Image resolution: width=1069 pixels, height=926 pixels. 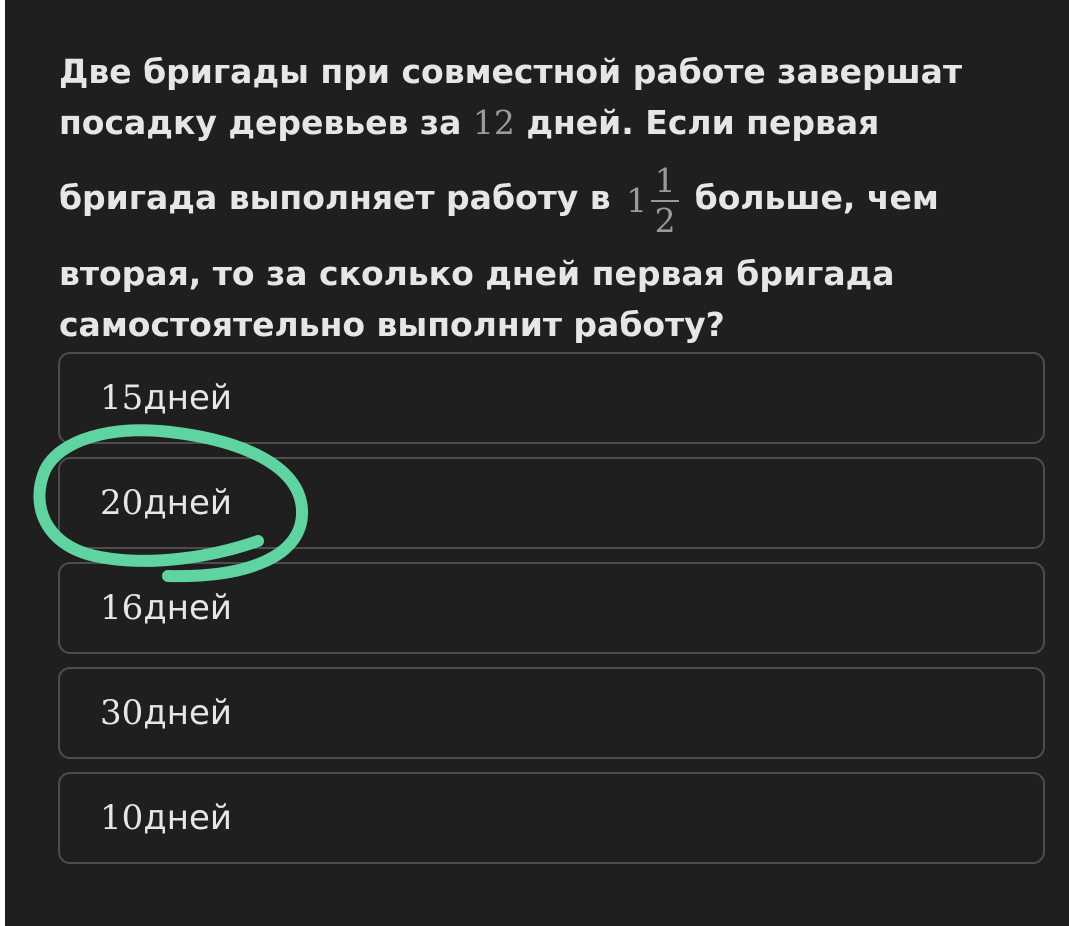 What do you see at coordinates (665, 180) in the screenshot?
I see `fraction-numerator: 1` at bounding box center [665, 180].